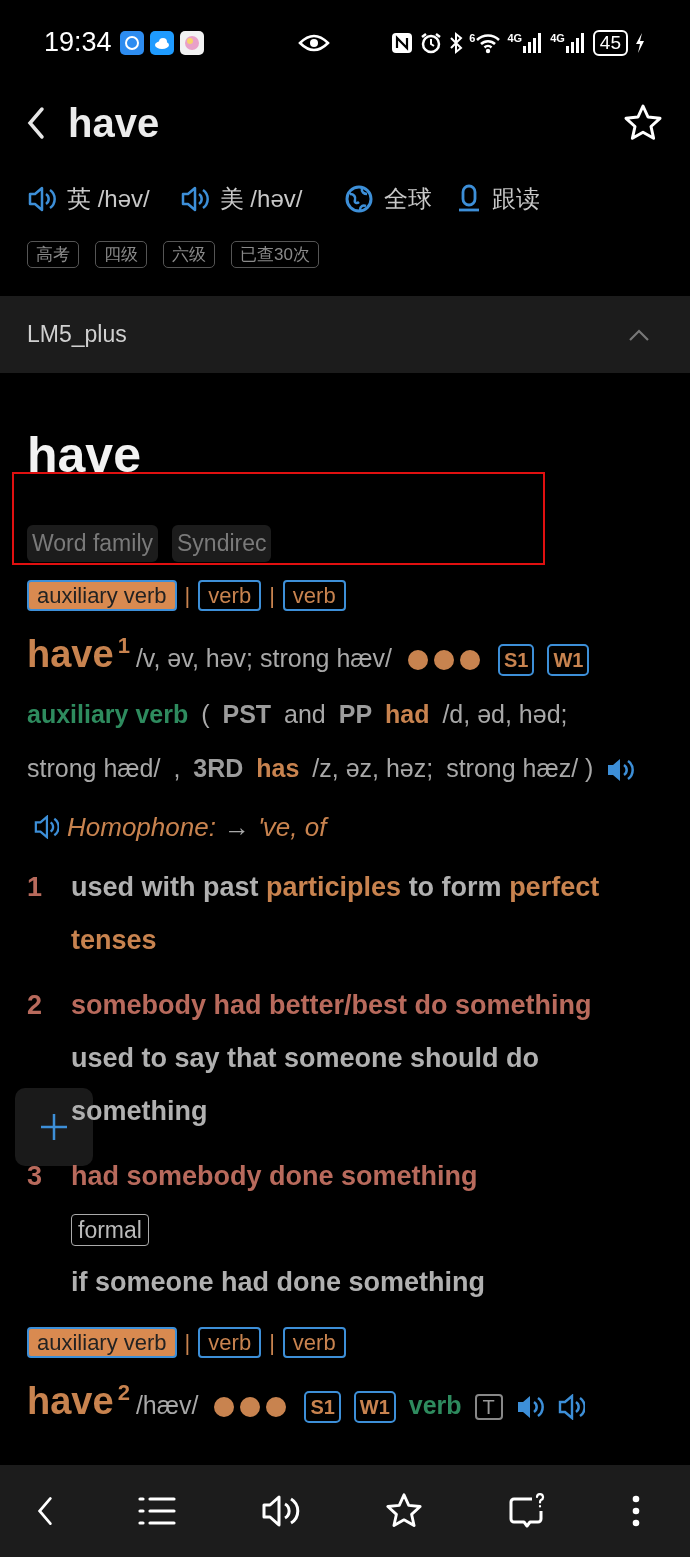 This screenshot has width=690, height=1557. What do you see at coordinates (402, 42) in the screenshot?
I see `nfc-icon` at bounding box center [402, 42].